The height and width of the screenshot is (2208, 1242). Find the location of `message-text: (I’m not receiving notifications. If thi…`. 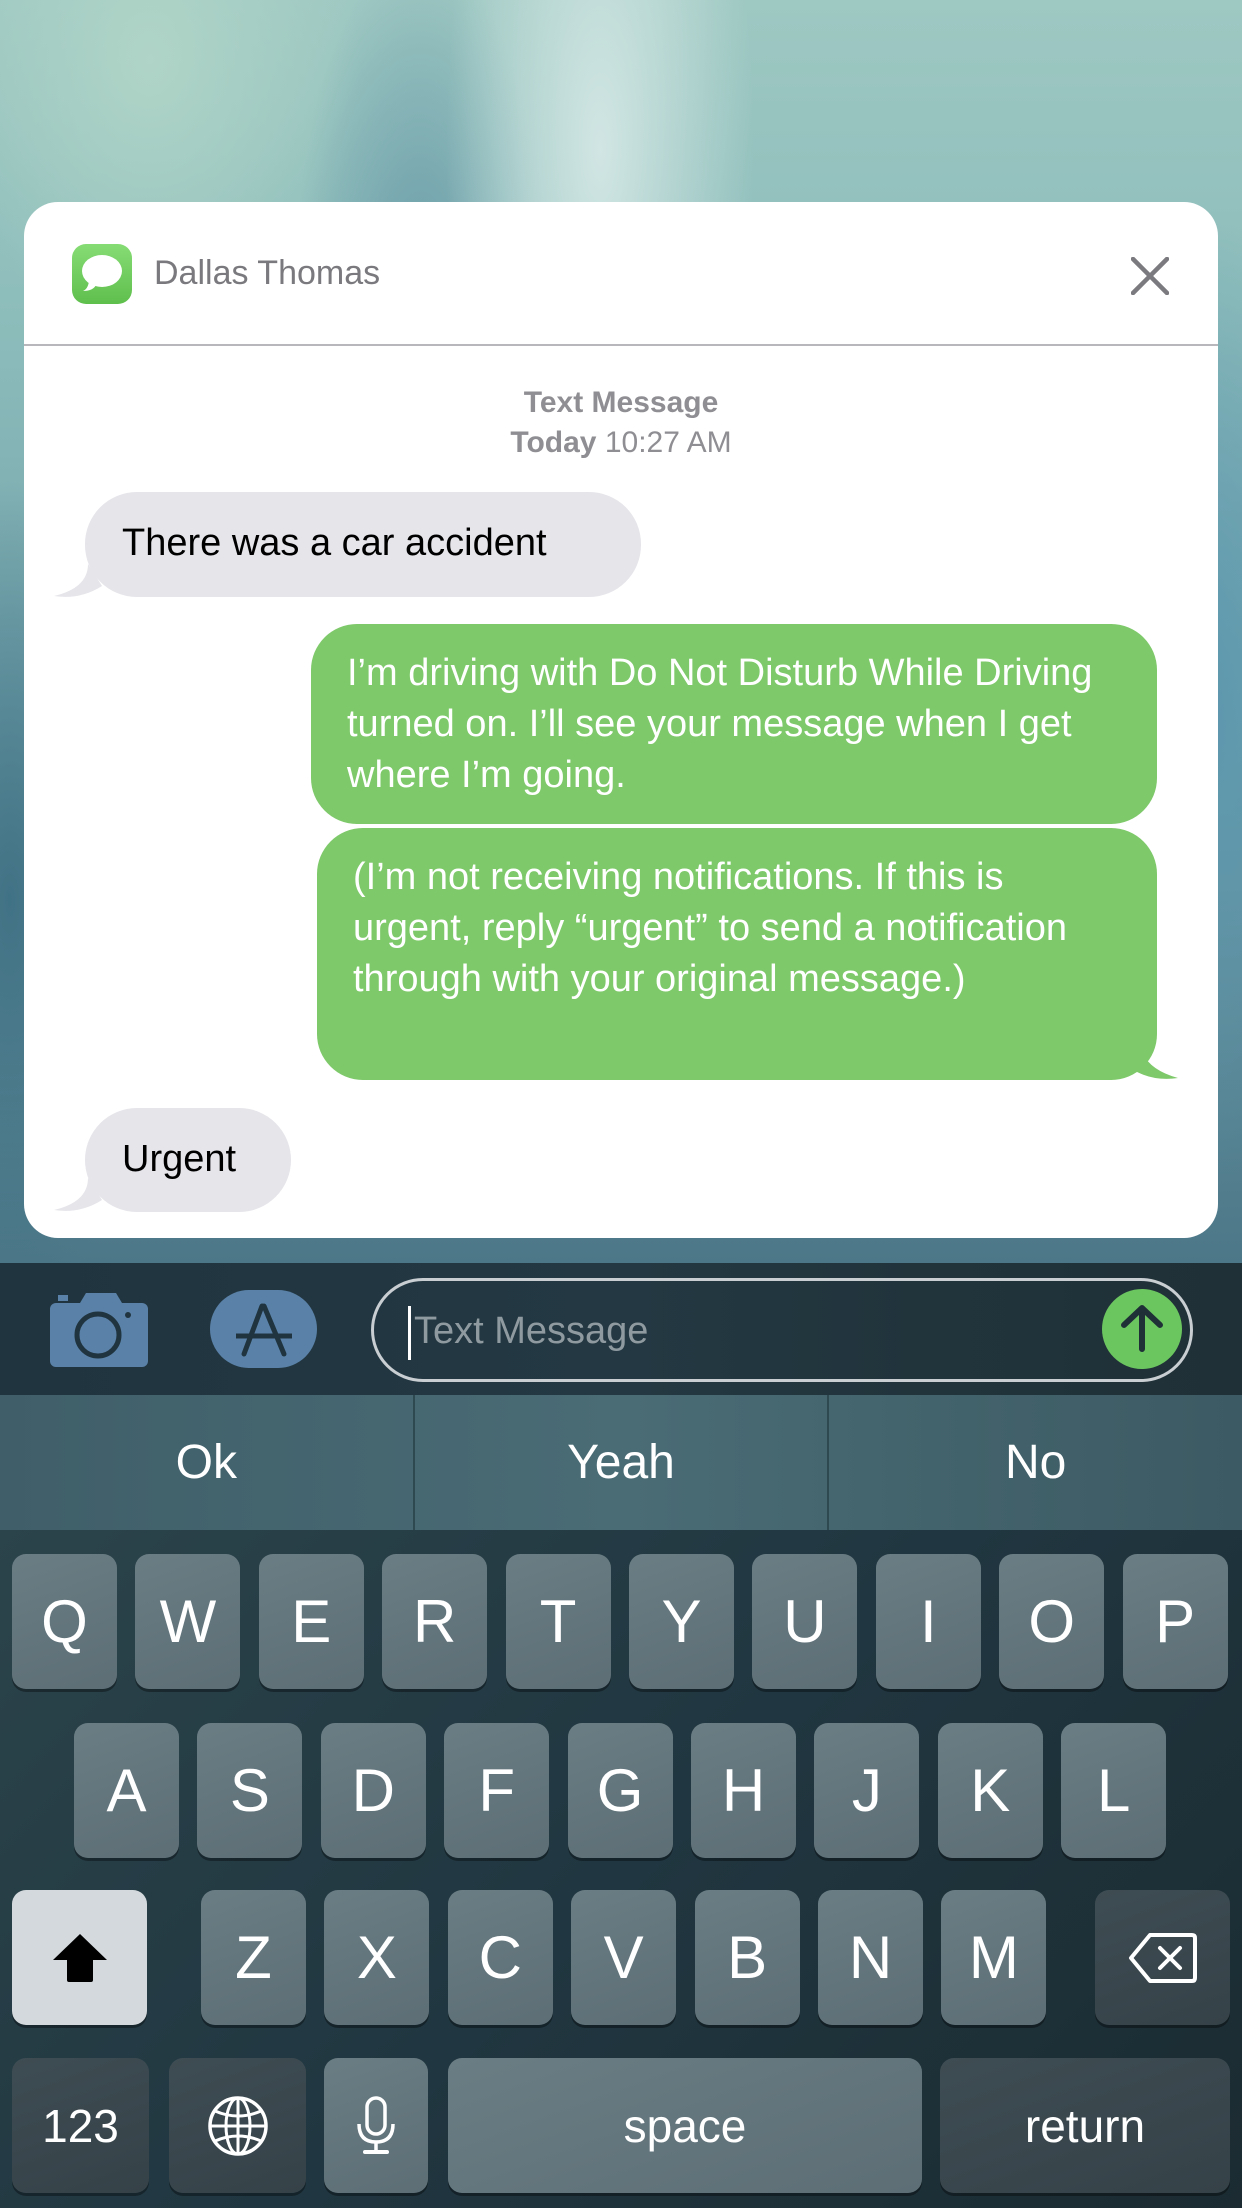

message-text: (I’m not receiving notifications. If thi… is located at coordinates (710, 928).